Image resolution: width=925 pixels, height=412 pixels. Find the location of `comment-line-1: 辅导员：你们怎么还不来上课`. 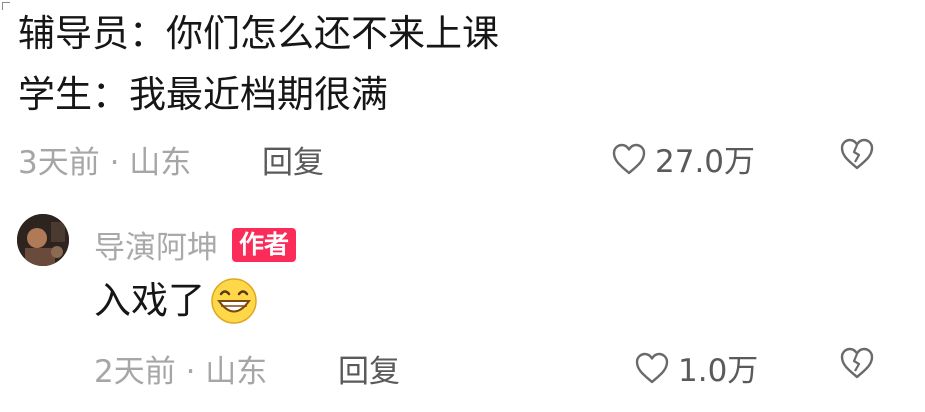

comment-line-1: 辅导员：你们怎么还不来上课 is located at coordinates (258, 33).